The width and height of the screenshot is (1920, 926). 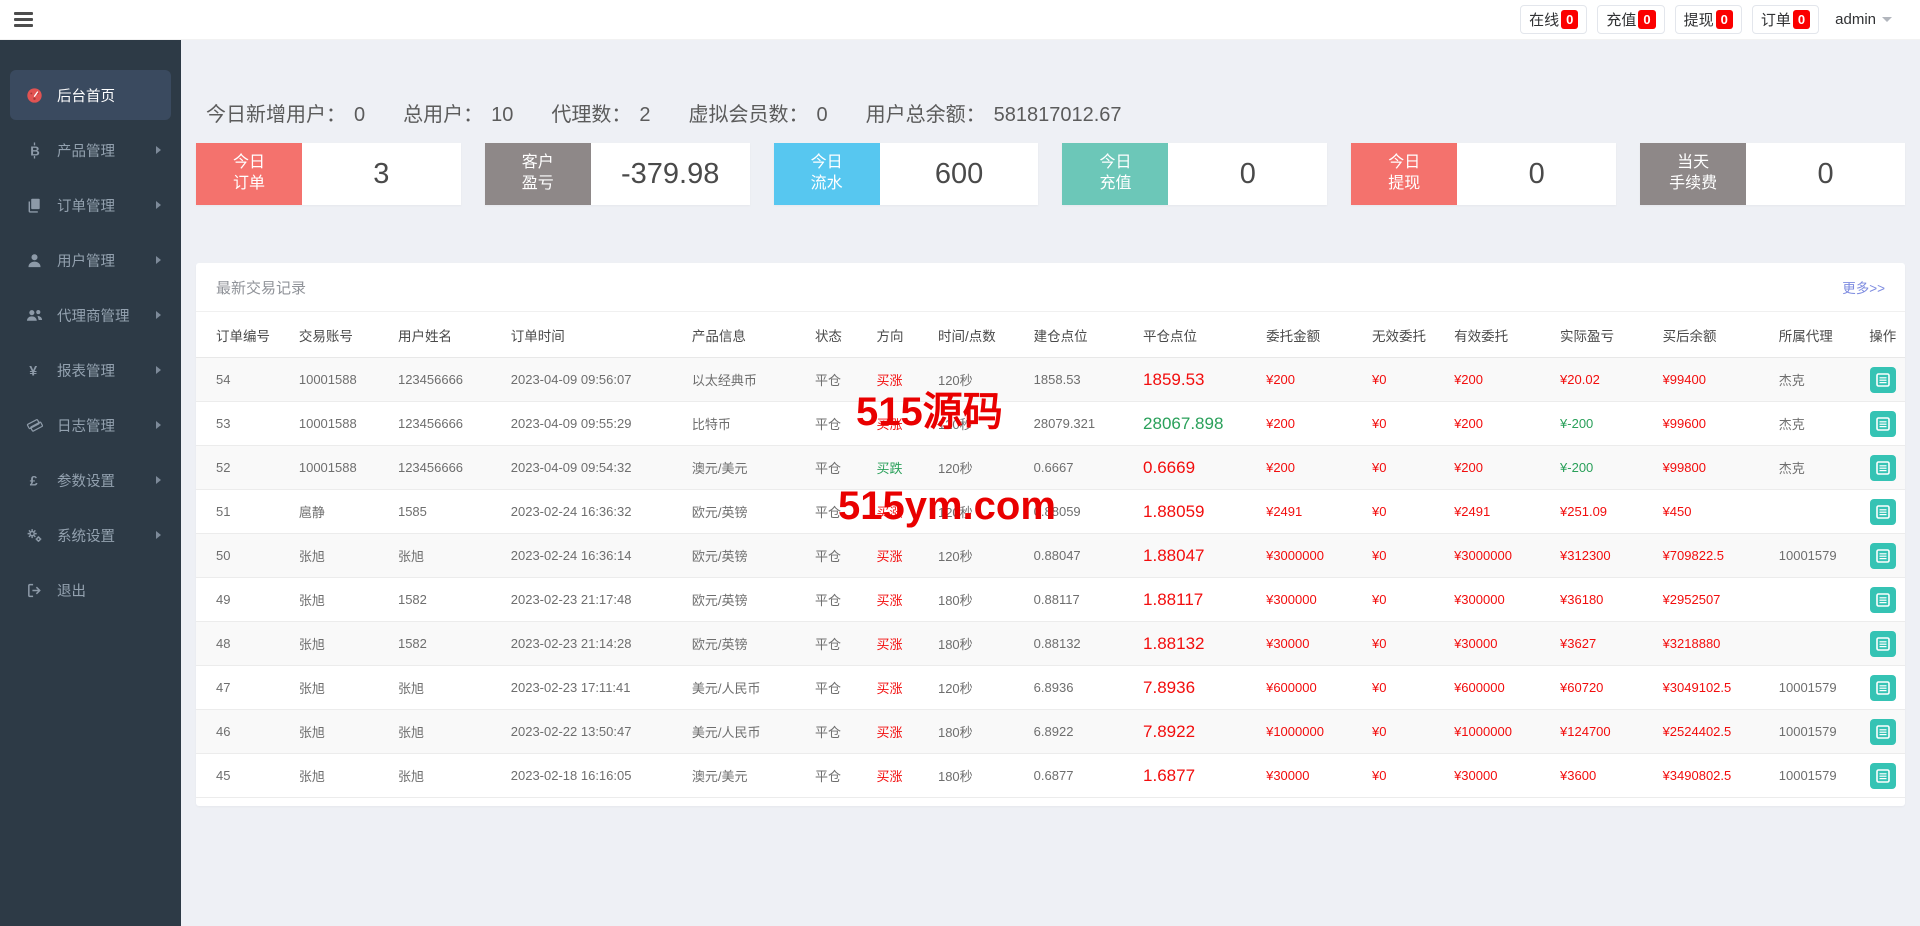 What do you see at coordinates (1305, 334) in the screenshot?
I see `col-header-entrust-amount: 委托金额` at bounding box center [1305, 334].